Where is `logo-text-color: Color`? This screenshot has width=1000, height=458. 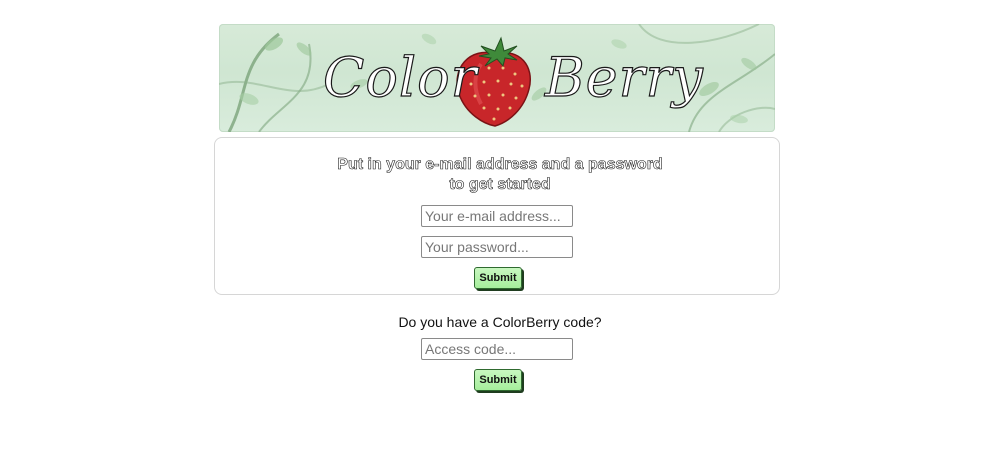
logo-text-color: Color is located at coordinates (400, 77).